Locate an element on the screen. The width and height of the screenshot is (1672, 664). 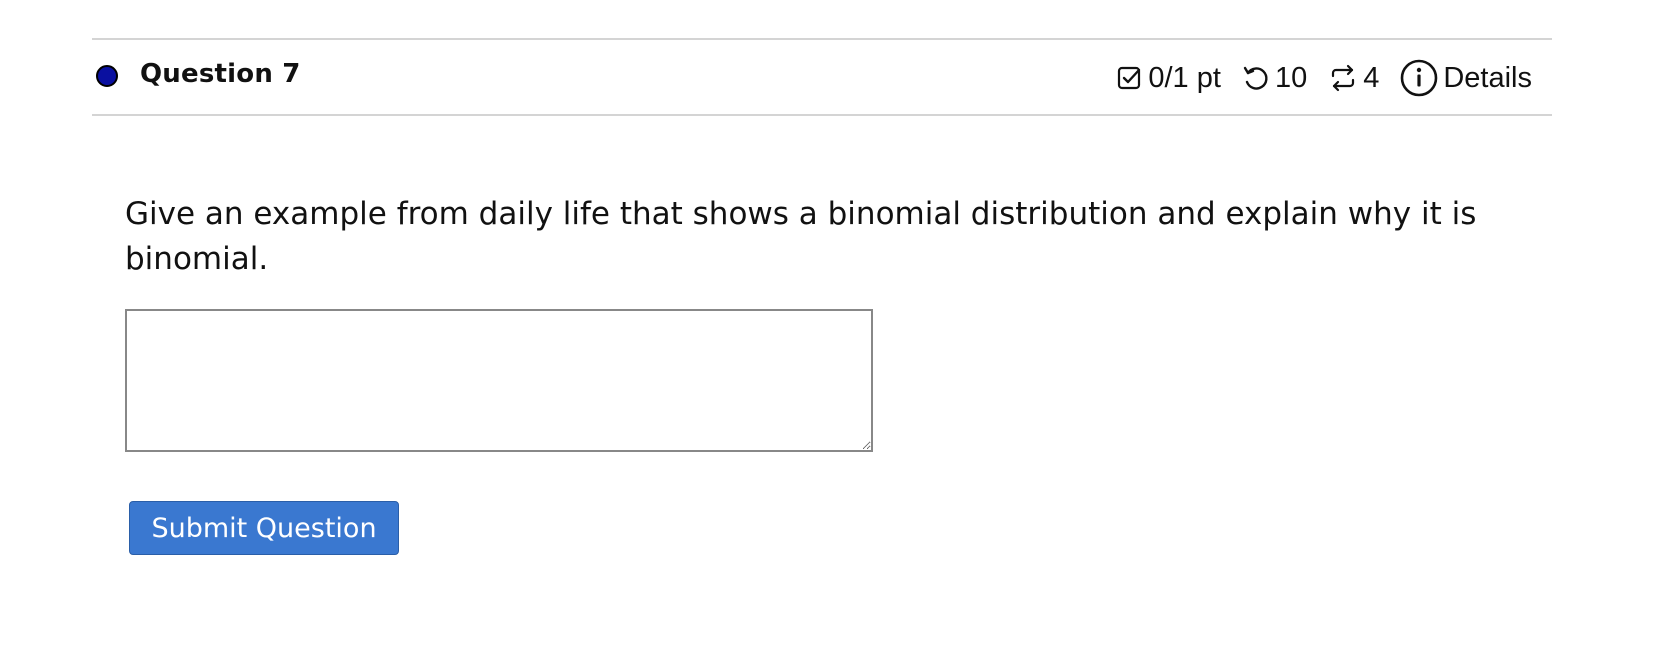
details-label: Details is located at coordinates (1487, 78).